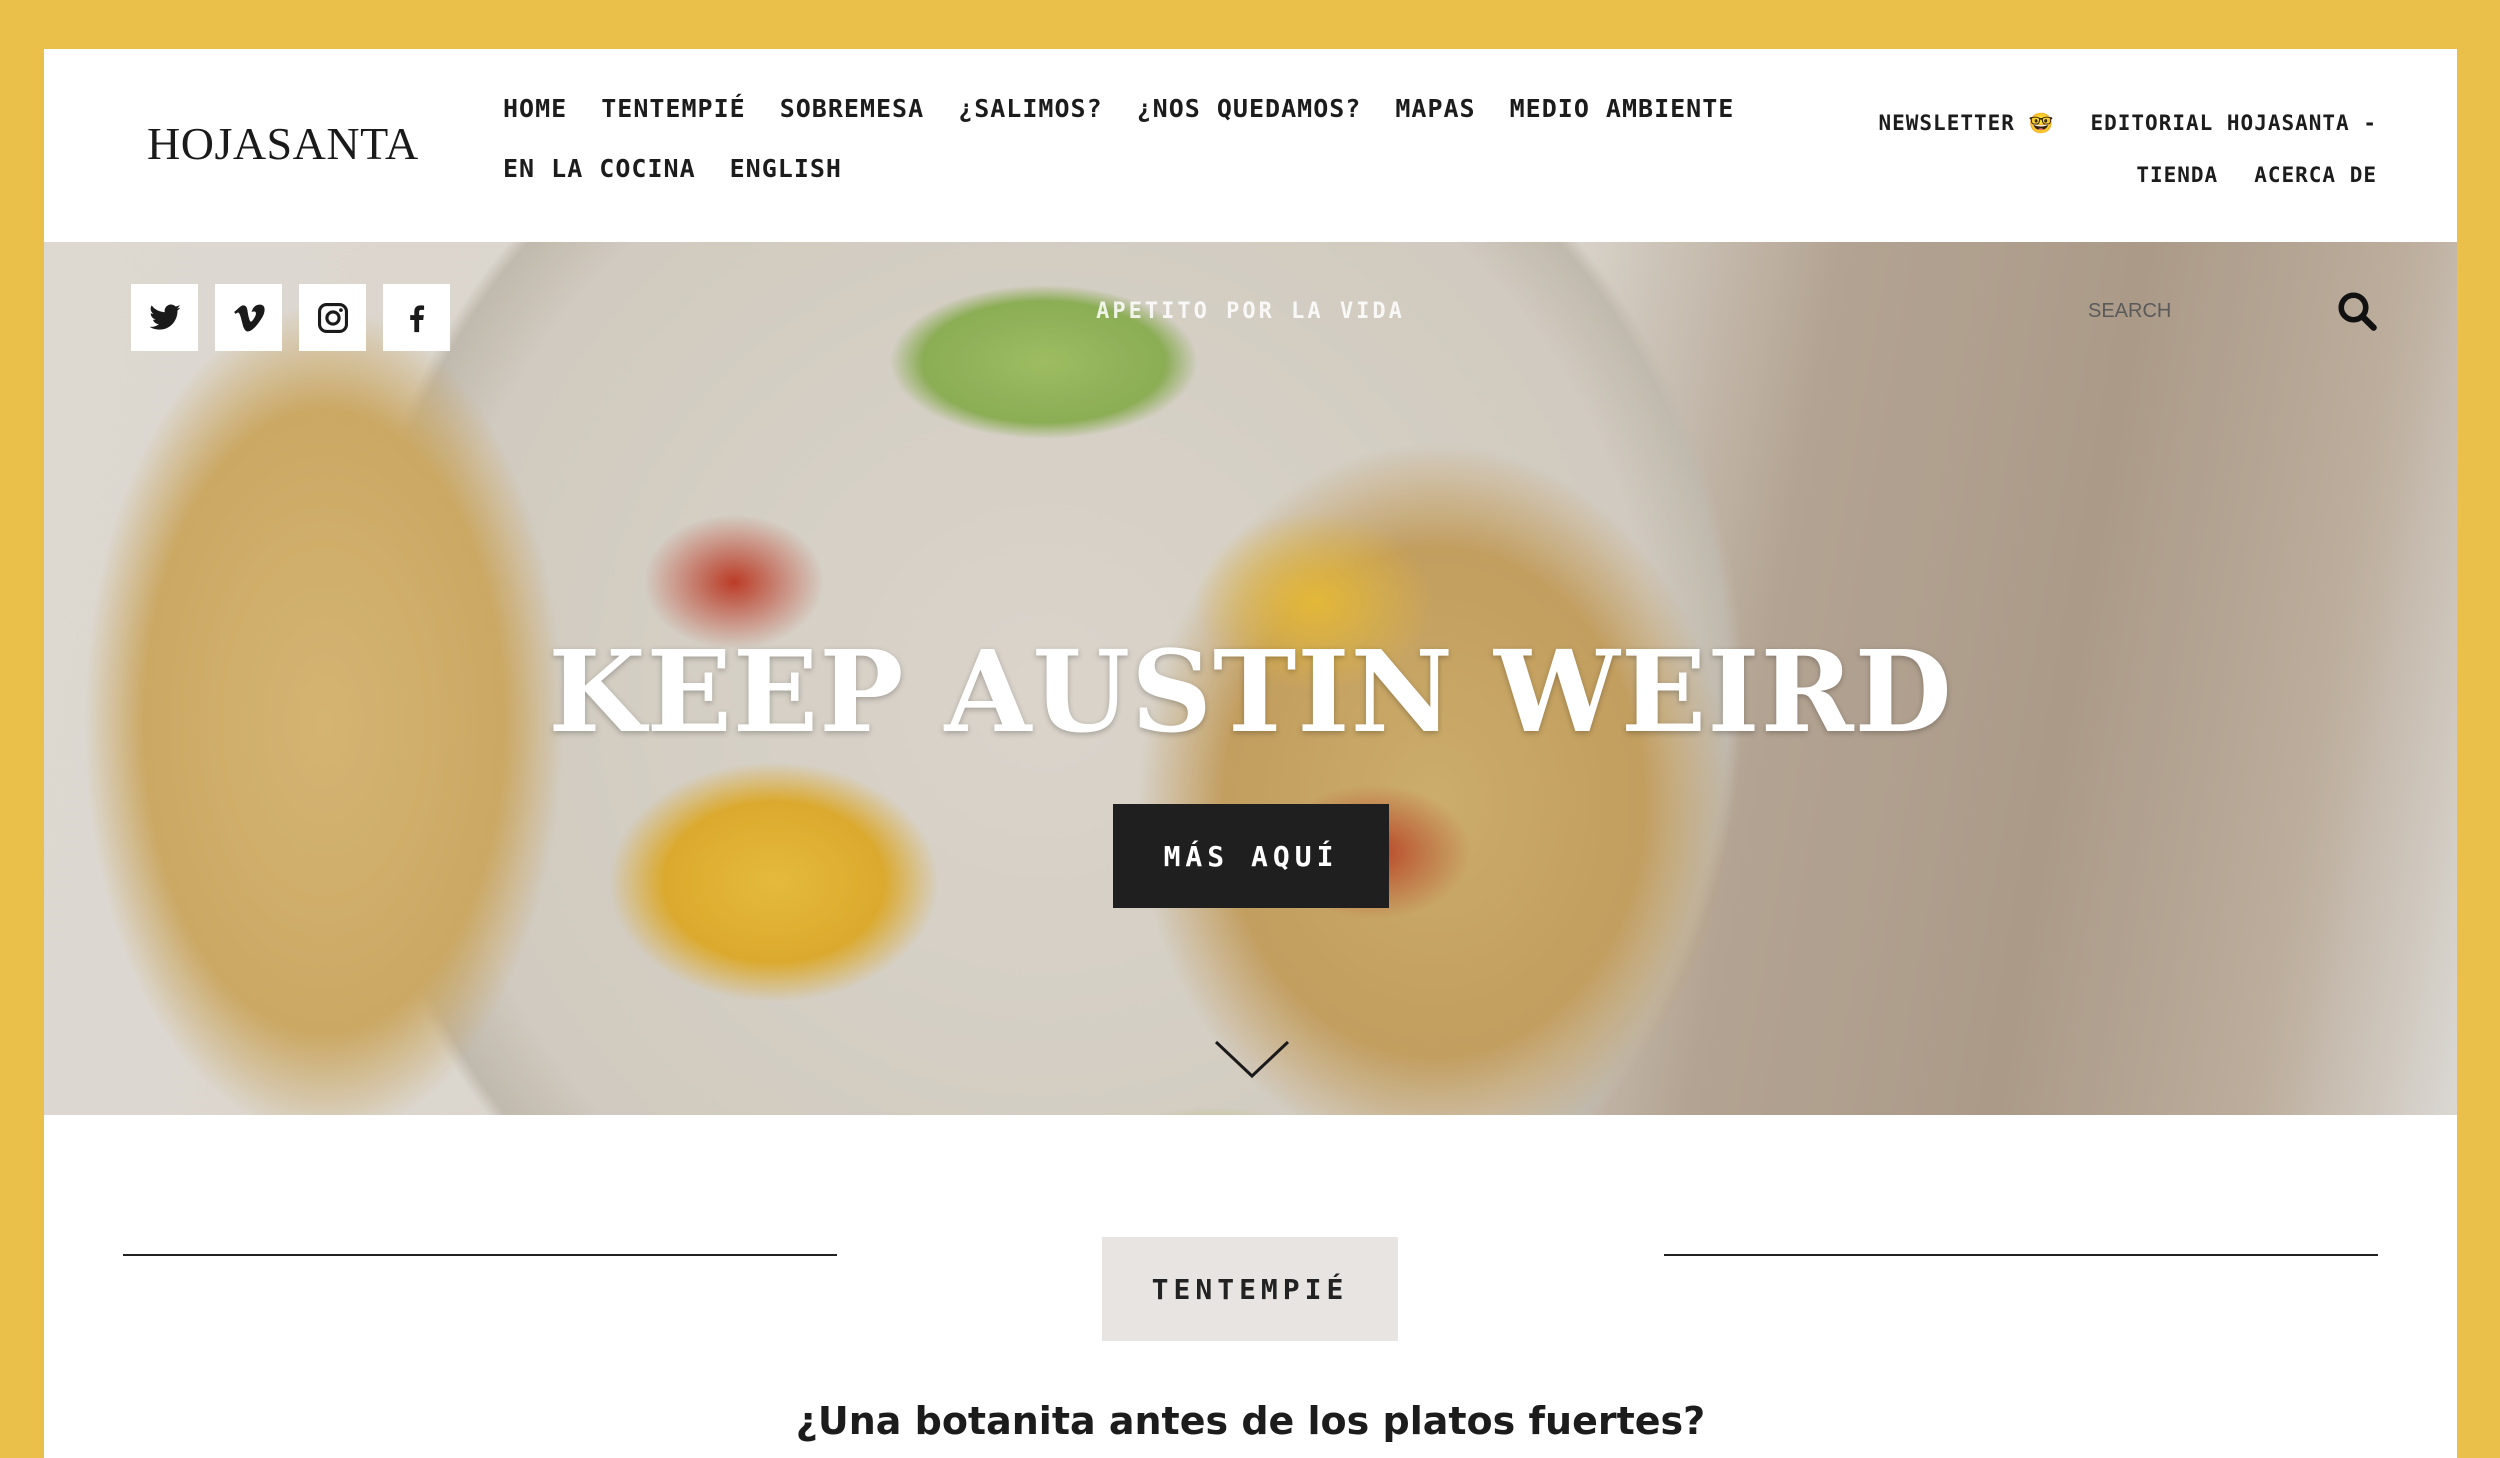 Image resolution: width=2500 pixels, height=1458 pixels. What do you see at coordinates (2357, 311) in the screenshot?
I see `search-icon` at bounding box center [2357, 311].